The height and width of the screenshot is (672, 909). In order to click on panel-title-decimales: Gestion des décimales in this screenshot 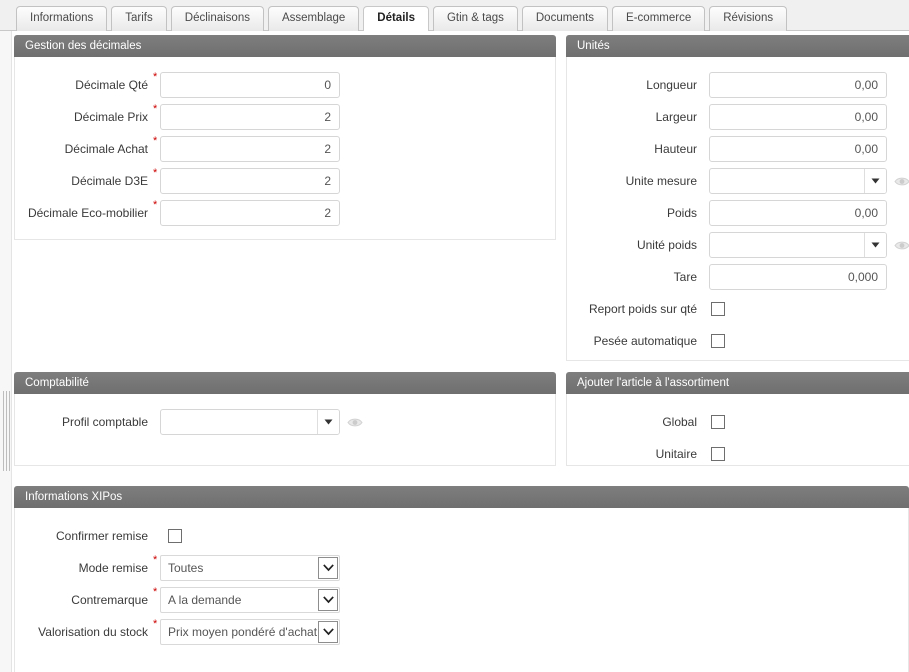, I will do `click(285, 46)`.